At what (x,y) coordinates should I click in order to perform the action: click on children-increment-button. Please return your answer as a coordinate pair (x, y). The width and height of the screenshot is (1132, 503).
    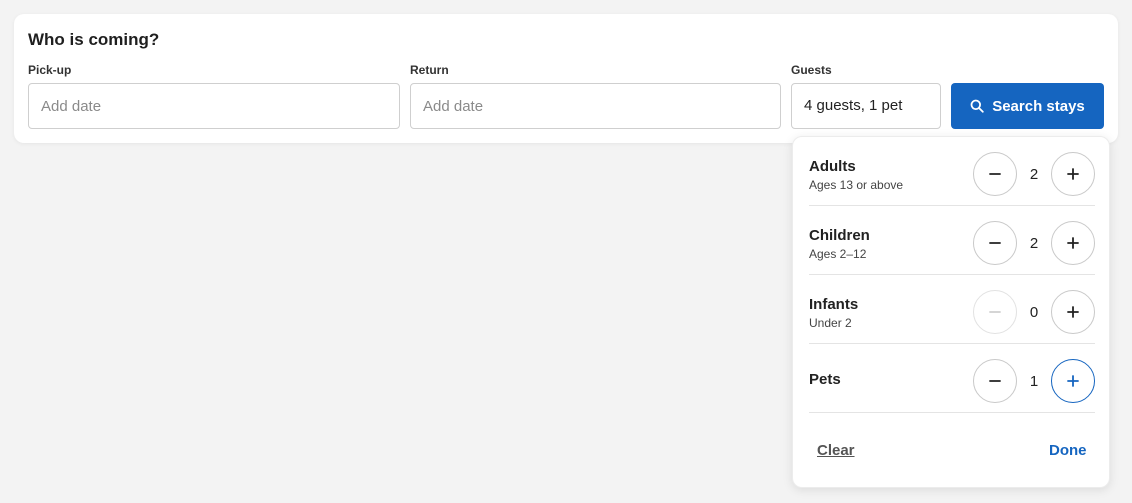
    Looking at the image, I should click on (1073, 243).